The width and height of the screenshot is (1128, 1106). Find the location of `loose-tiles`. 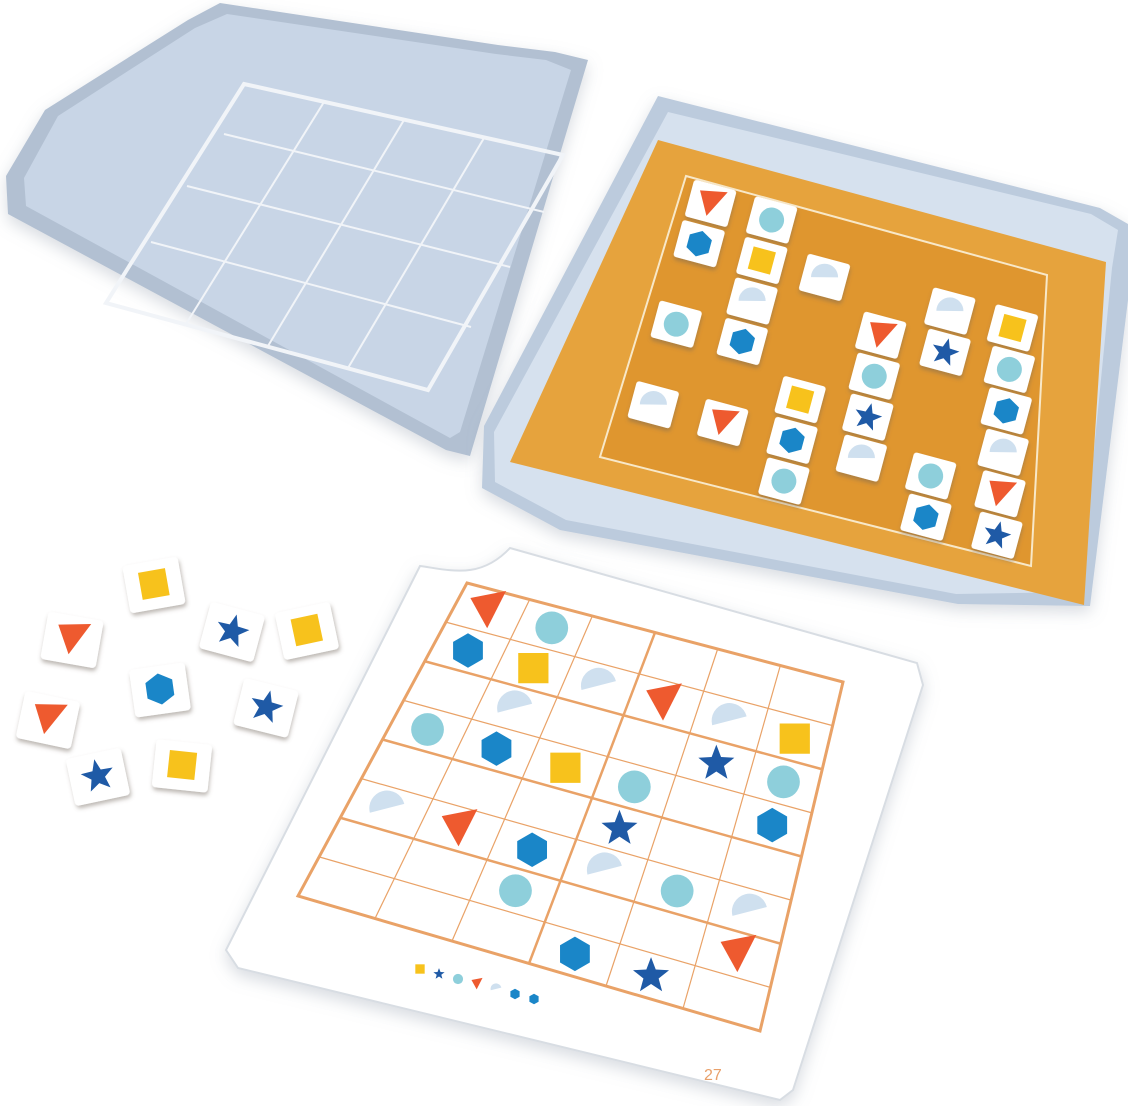

loose-tiles is located at coordinates (178, 682).